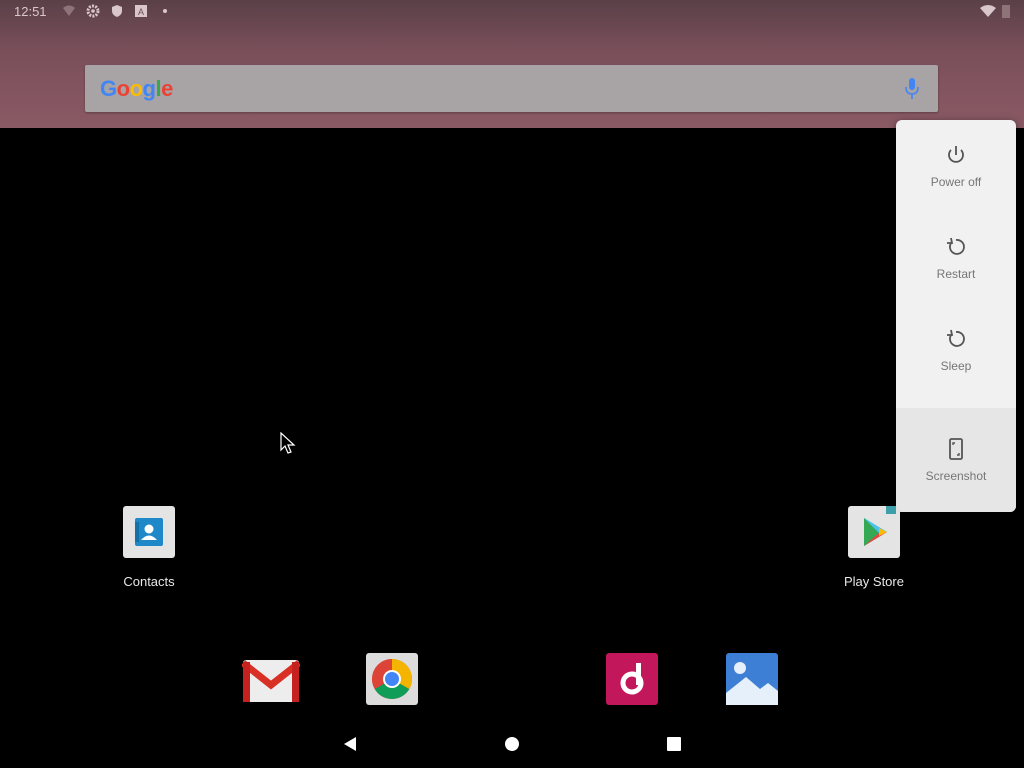 Image resolution: width=1024 pixels, height=768 pixels. I want to click on restart-label: Restart, so click(956, 273).